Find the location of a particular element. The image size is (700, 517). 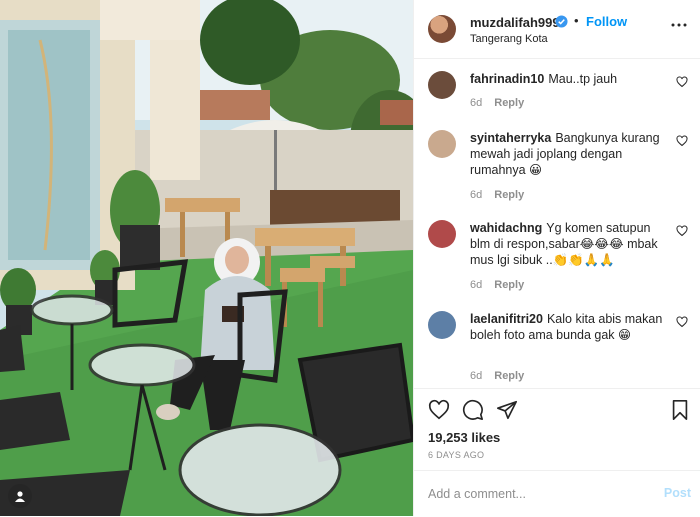

user-tag-icon is located at coordinates (20, 496).